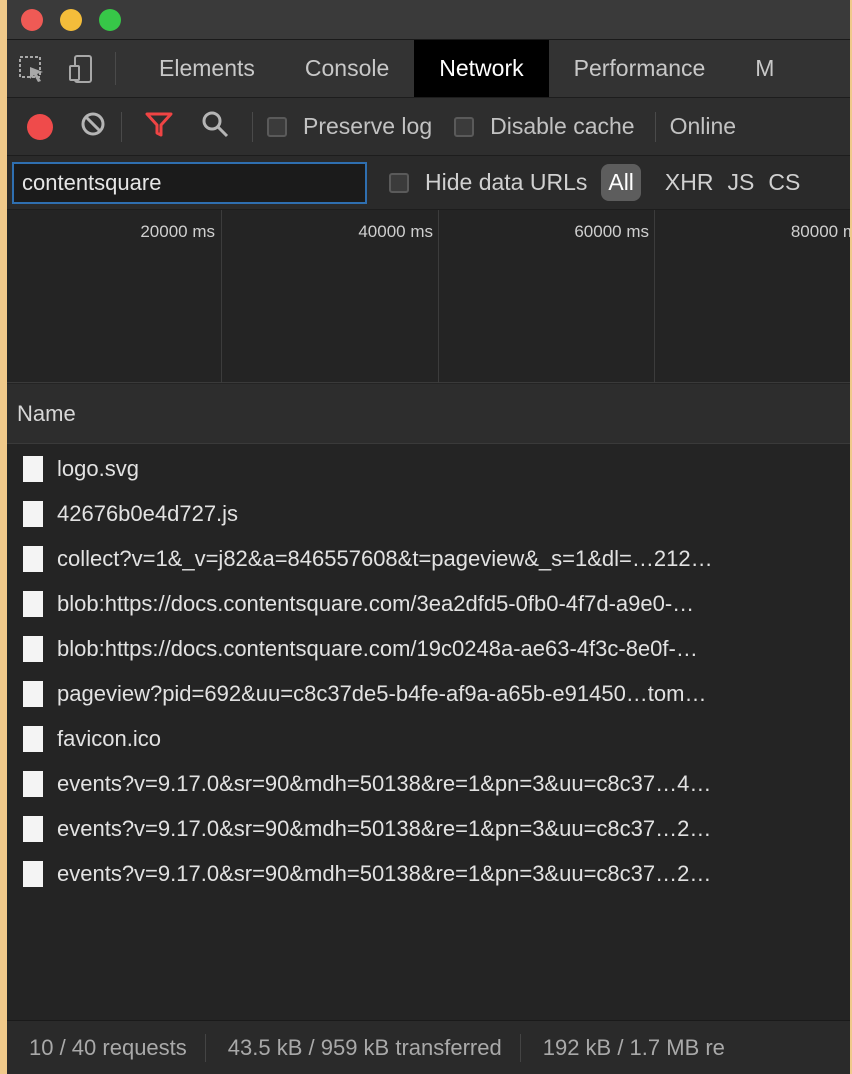 This screenshot has height=1074, width=852. Describe the element at coordinates (189, 182) in the screenshot. I see `filter-input` at that location.